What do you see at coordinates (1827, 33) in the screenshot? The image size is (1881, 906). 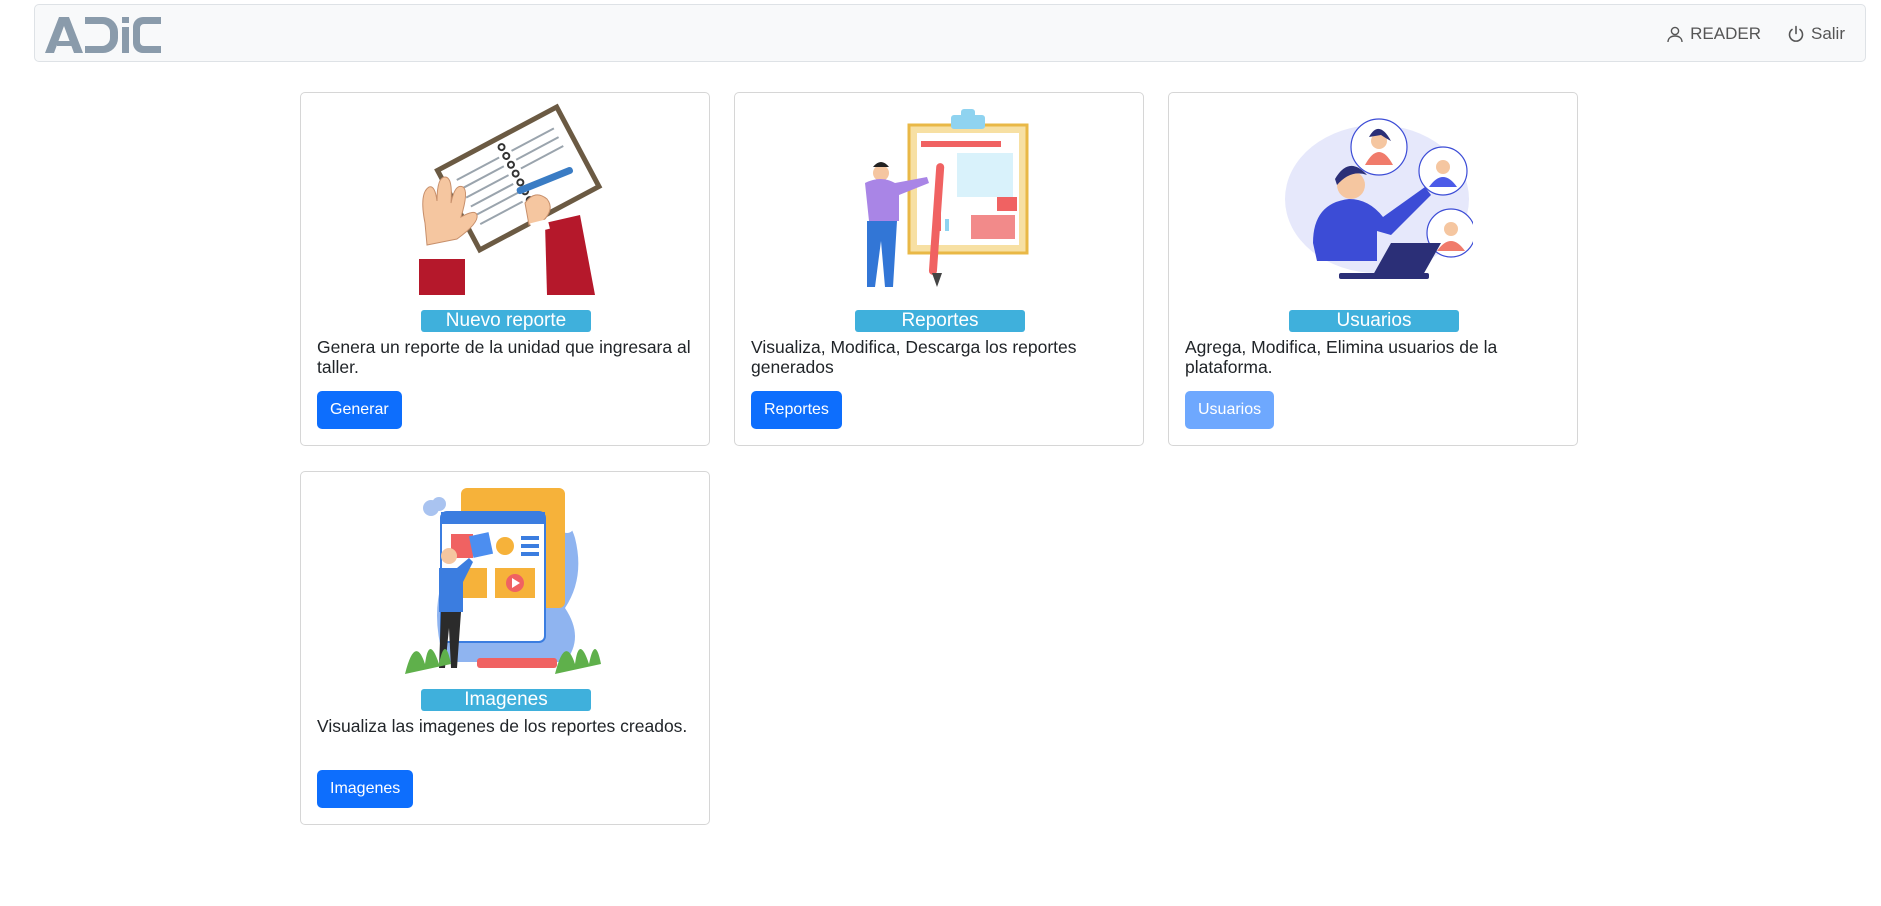 I see `logout-label: Salir` at bounding box center [1827, 33].